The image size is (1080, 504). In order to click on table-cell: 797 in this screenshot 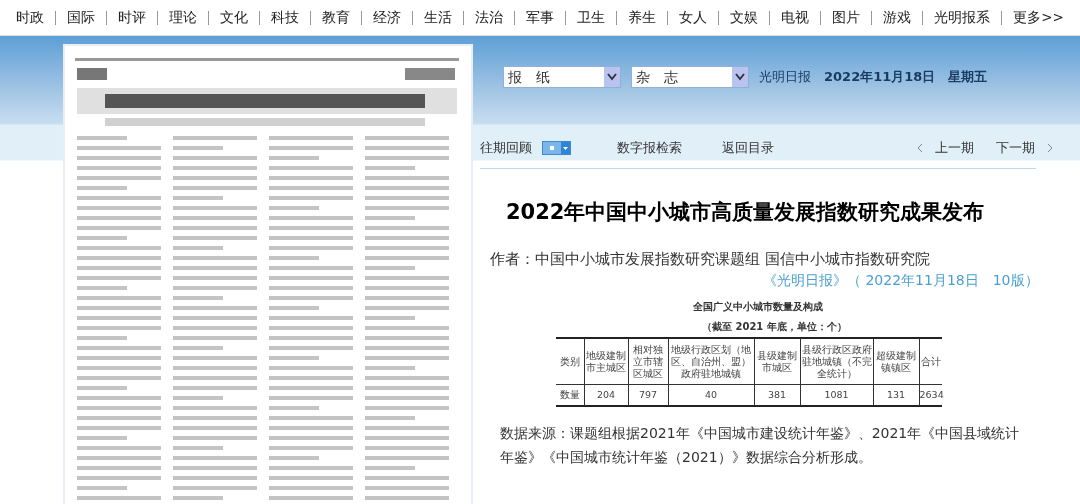, I will do `click(648, 395)`.